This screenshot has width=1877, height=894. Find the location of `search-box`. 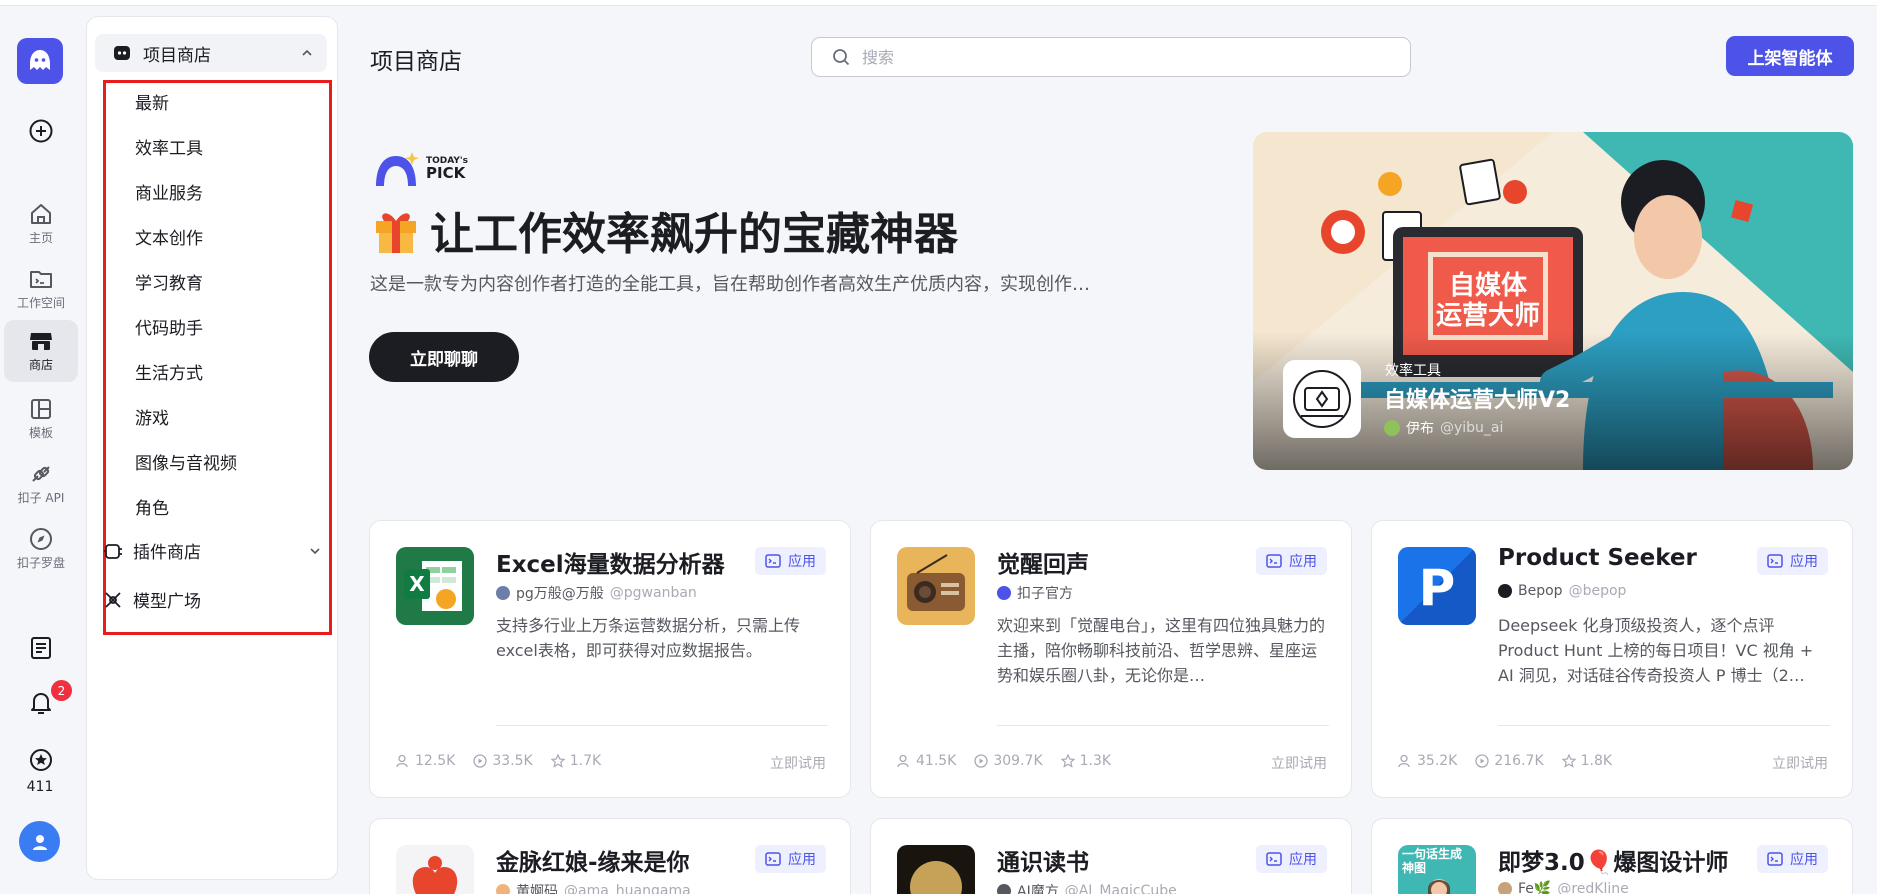

search-box is located at coordinates (1111, 57).